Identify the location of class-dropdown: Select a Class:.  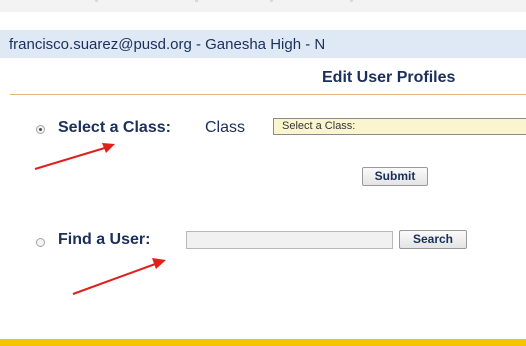
(399, 126).